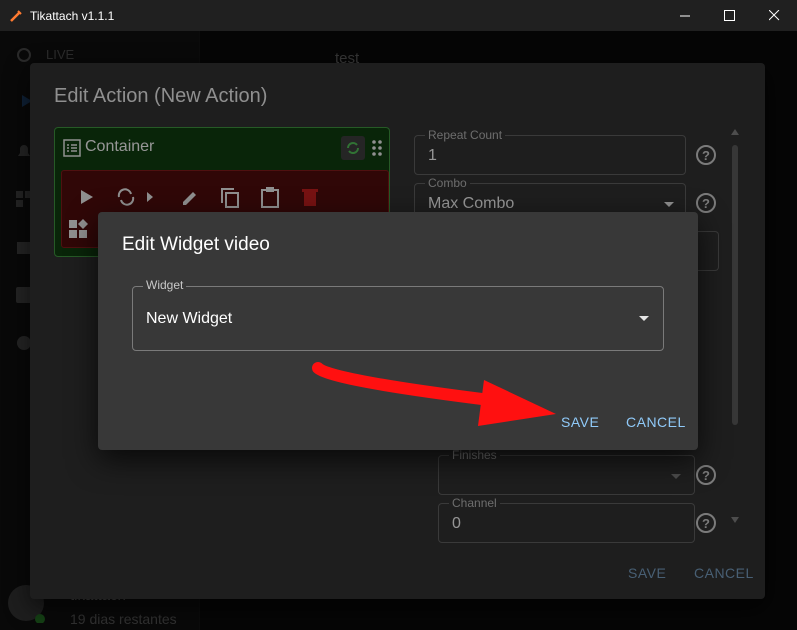 This screenshot has height=630, width=797. I want to click on chevron-down-icon, so click(644, 318).